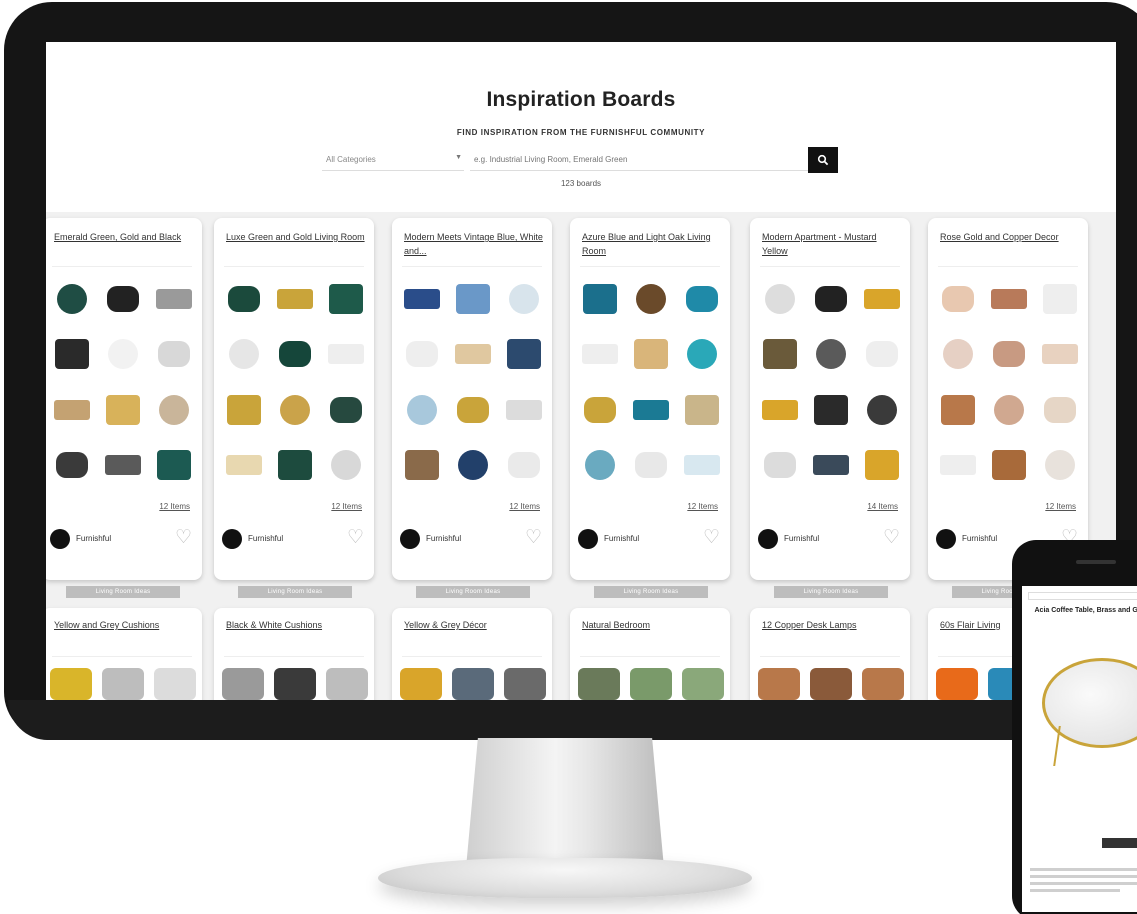 The image size is (1137, 914). I want to click on board-card: Natural Bedroom, so click(650, 656).